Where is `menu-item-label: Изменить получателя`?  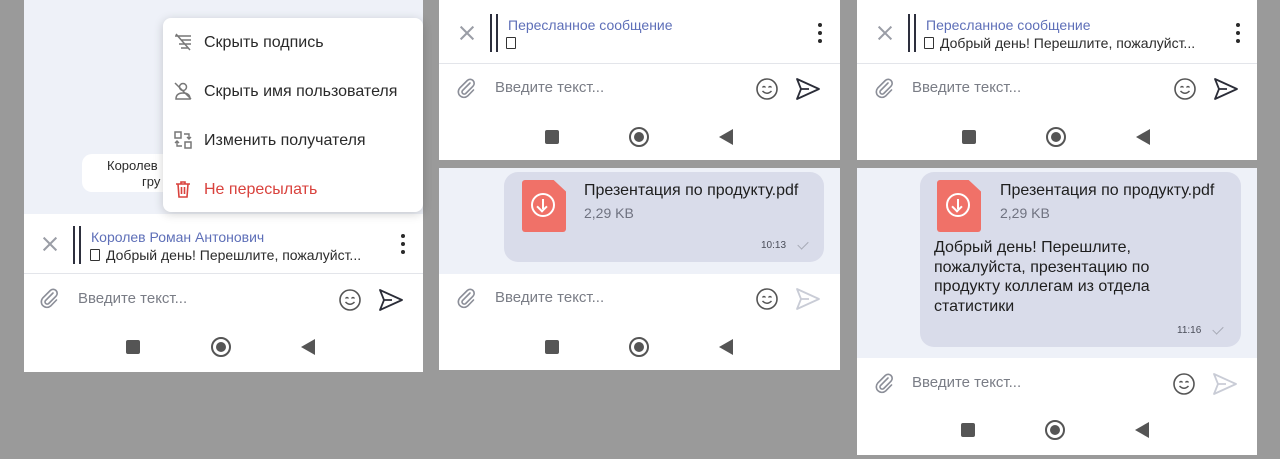
menu-item-label: Изменить получателя is located at coordinates (285, 140).